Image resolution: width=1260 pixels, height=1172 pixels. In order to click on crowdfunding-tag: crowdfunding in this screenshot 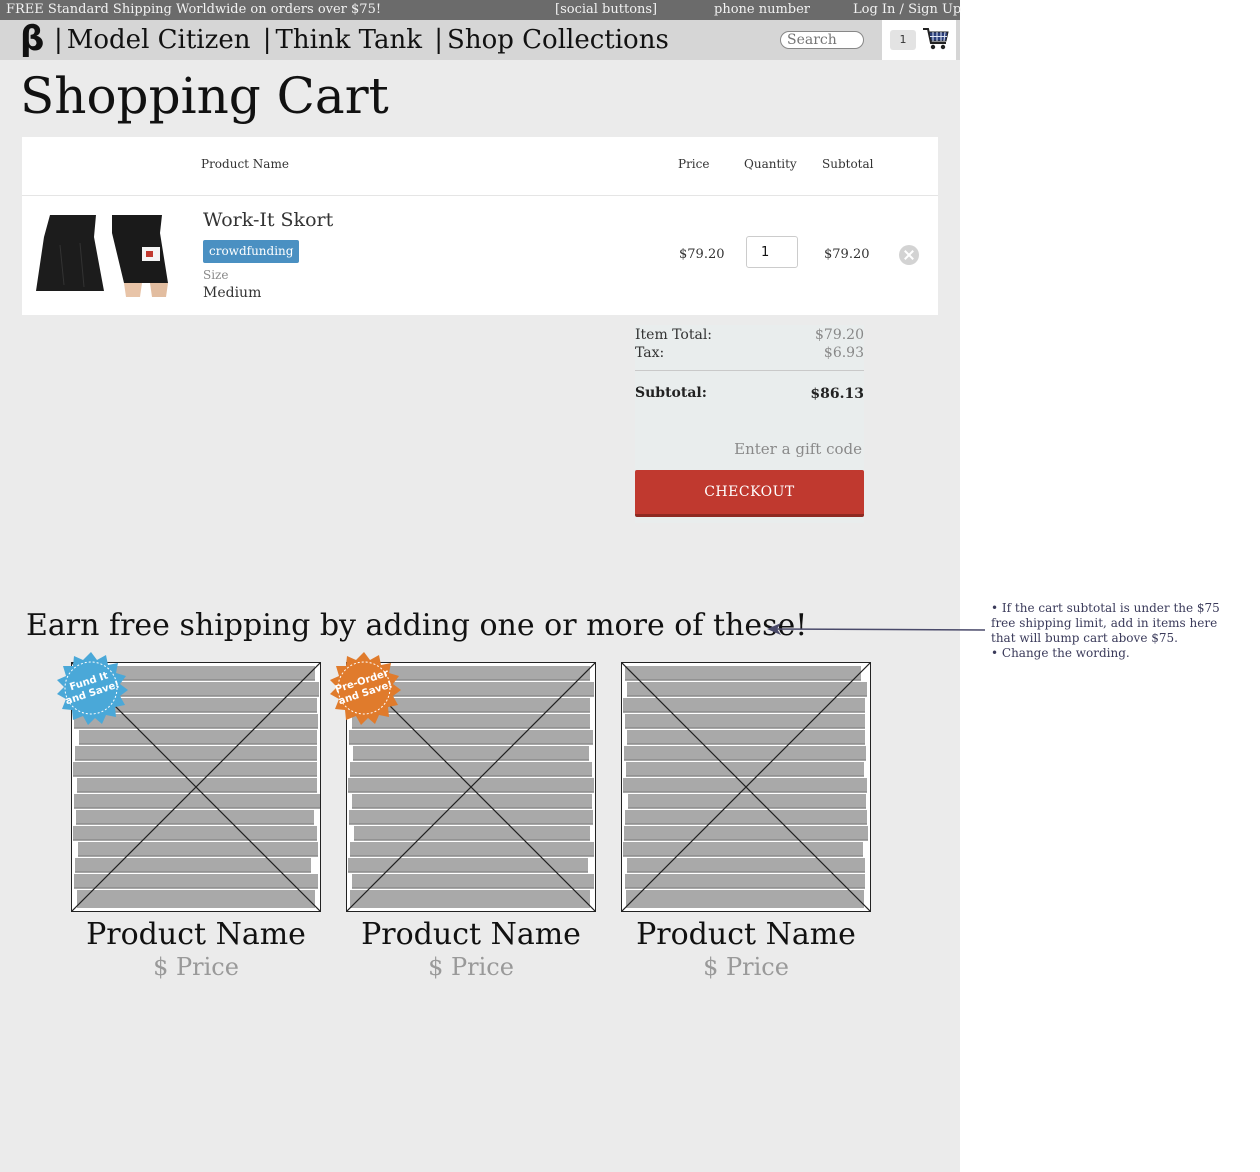, I will do `click(251, 251)`.